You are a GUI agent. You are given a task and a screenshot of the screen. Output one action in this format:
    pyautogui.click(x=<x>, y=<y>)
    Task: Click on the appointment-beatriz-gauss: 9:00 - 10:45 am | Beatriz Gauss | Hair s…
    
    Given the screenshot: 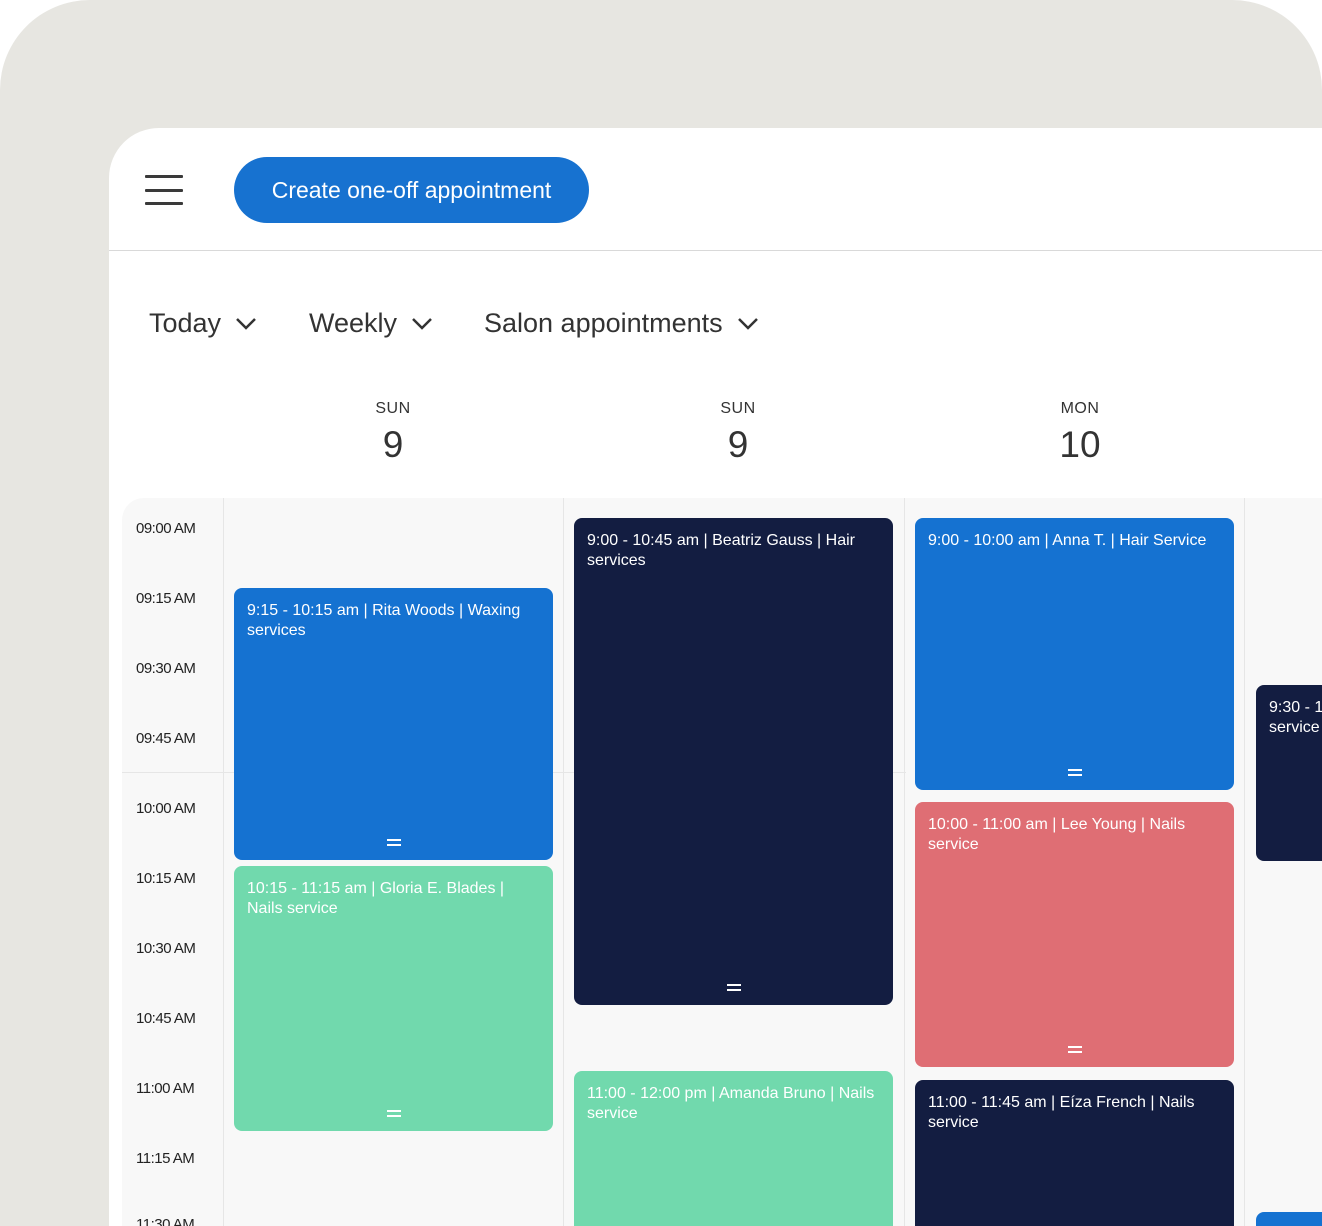 What is the action you would take?
    pyautogui.click(x=733, y=761)
    